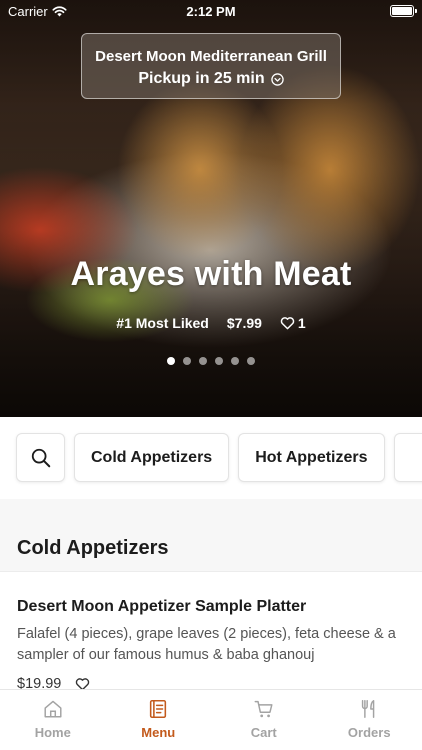 Image resolution: width=422 pixels, height=750 pixels. I want to click on featured-item-meta: #1 Most Liked $7.99 1, so click(211, 323).